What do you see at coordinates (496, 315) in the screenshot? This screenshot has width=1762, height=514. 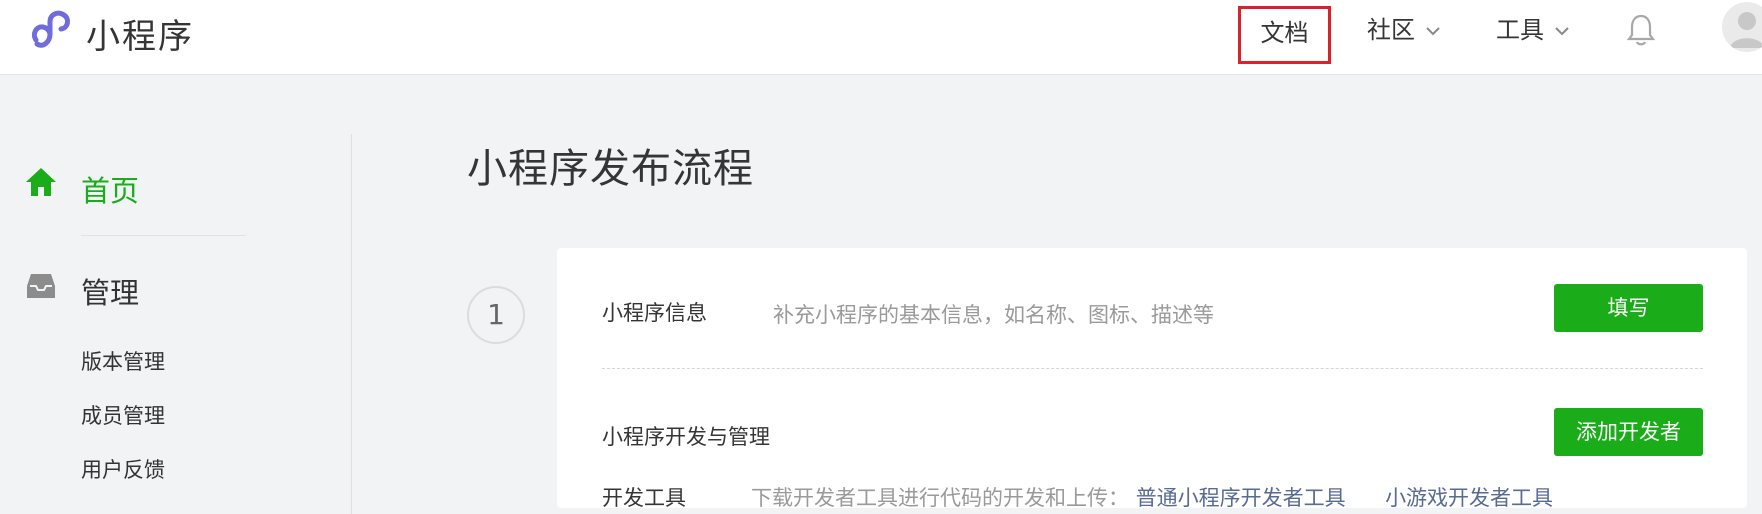 I see `step-number: 1` at bounding box center [496, 315].